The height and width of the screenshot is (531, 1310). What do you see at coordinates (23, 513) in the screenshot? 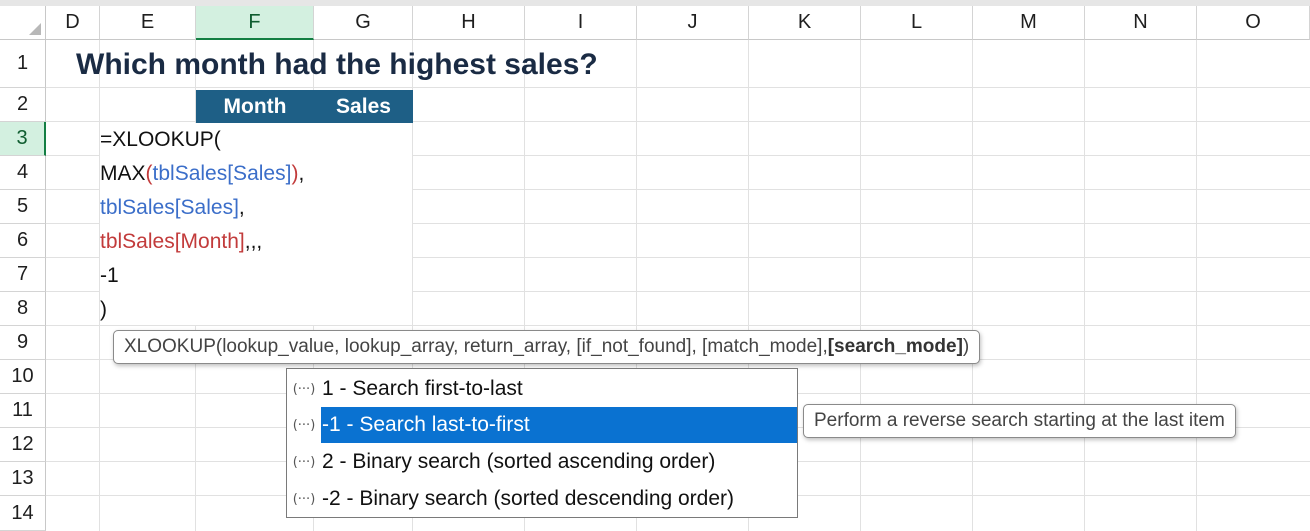
I see `row-header-14: 14` at bounding box center [23, 513].